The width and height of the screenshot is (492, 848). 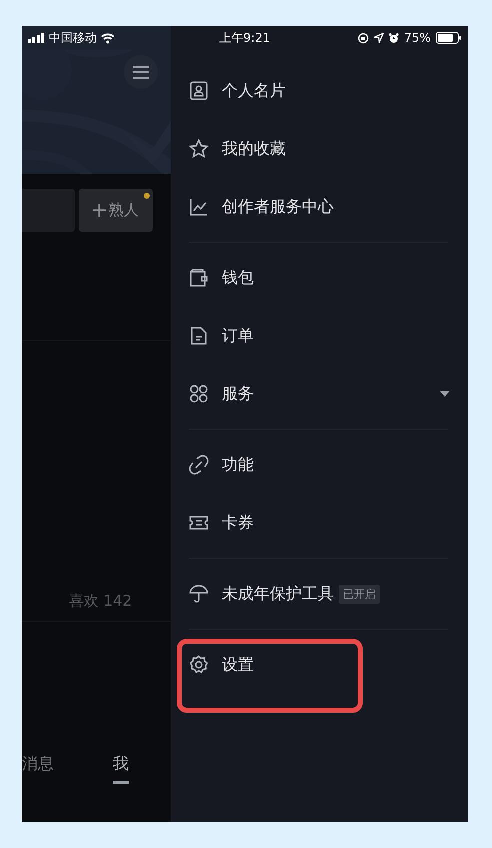 I want to click on star-icon, so click(x=199, y=149).